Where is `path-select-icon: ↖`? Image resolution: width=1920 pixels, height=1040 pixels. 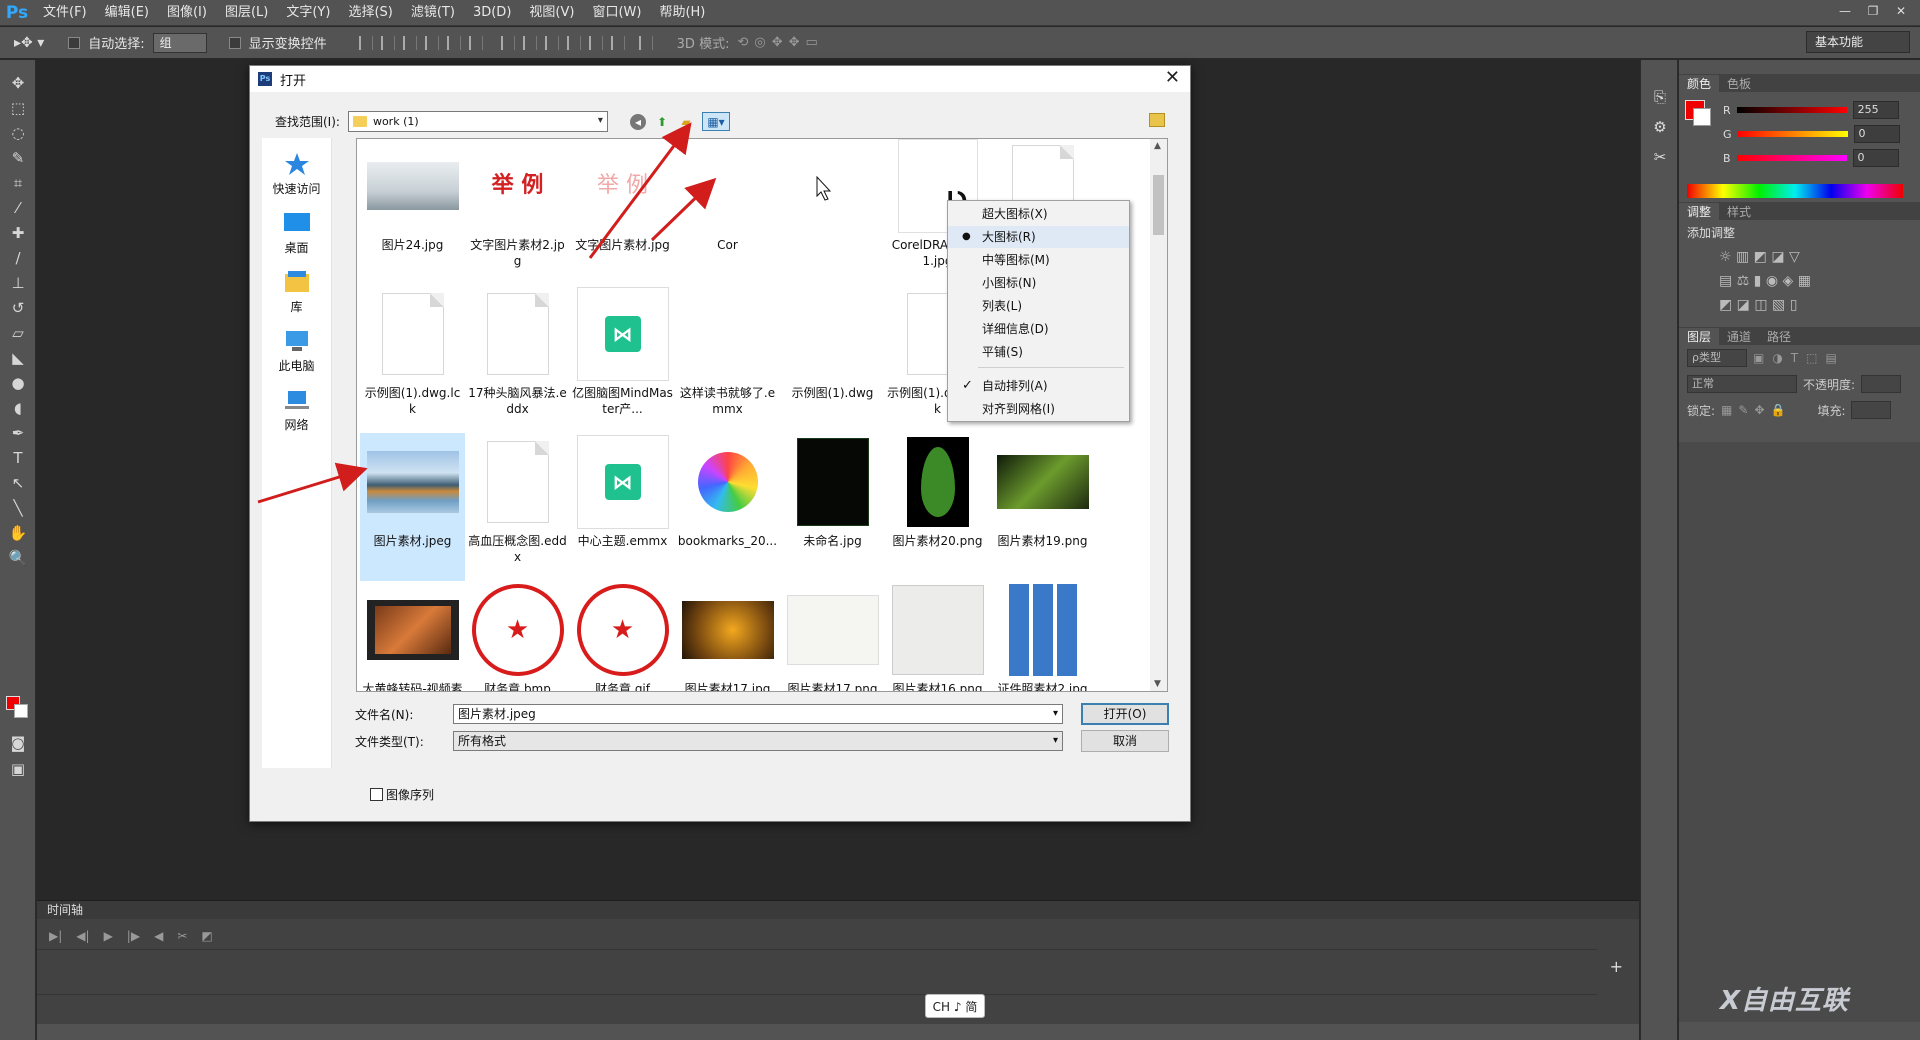 path-select-icon: ↖ is located at coordinates (18, 482).